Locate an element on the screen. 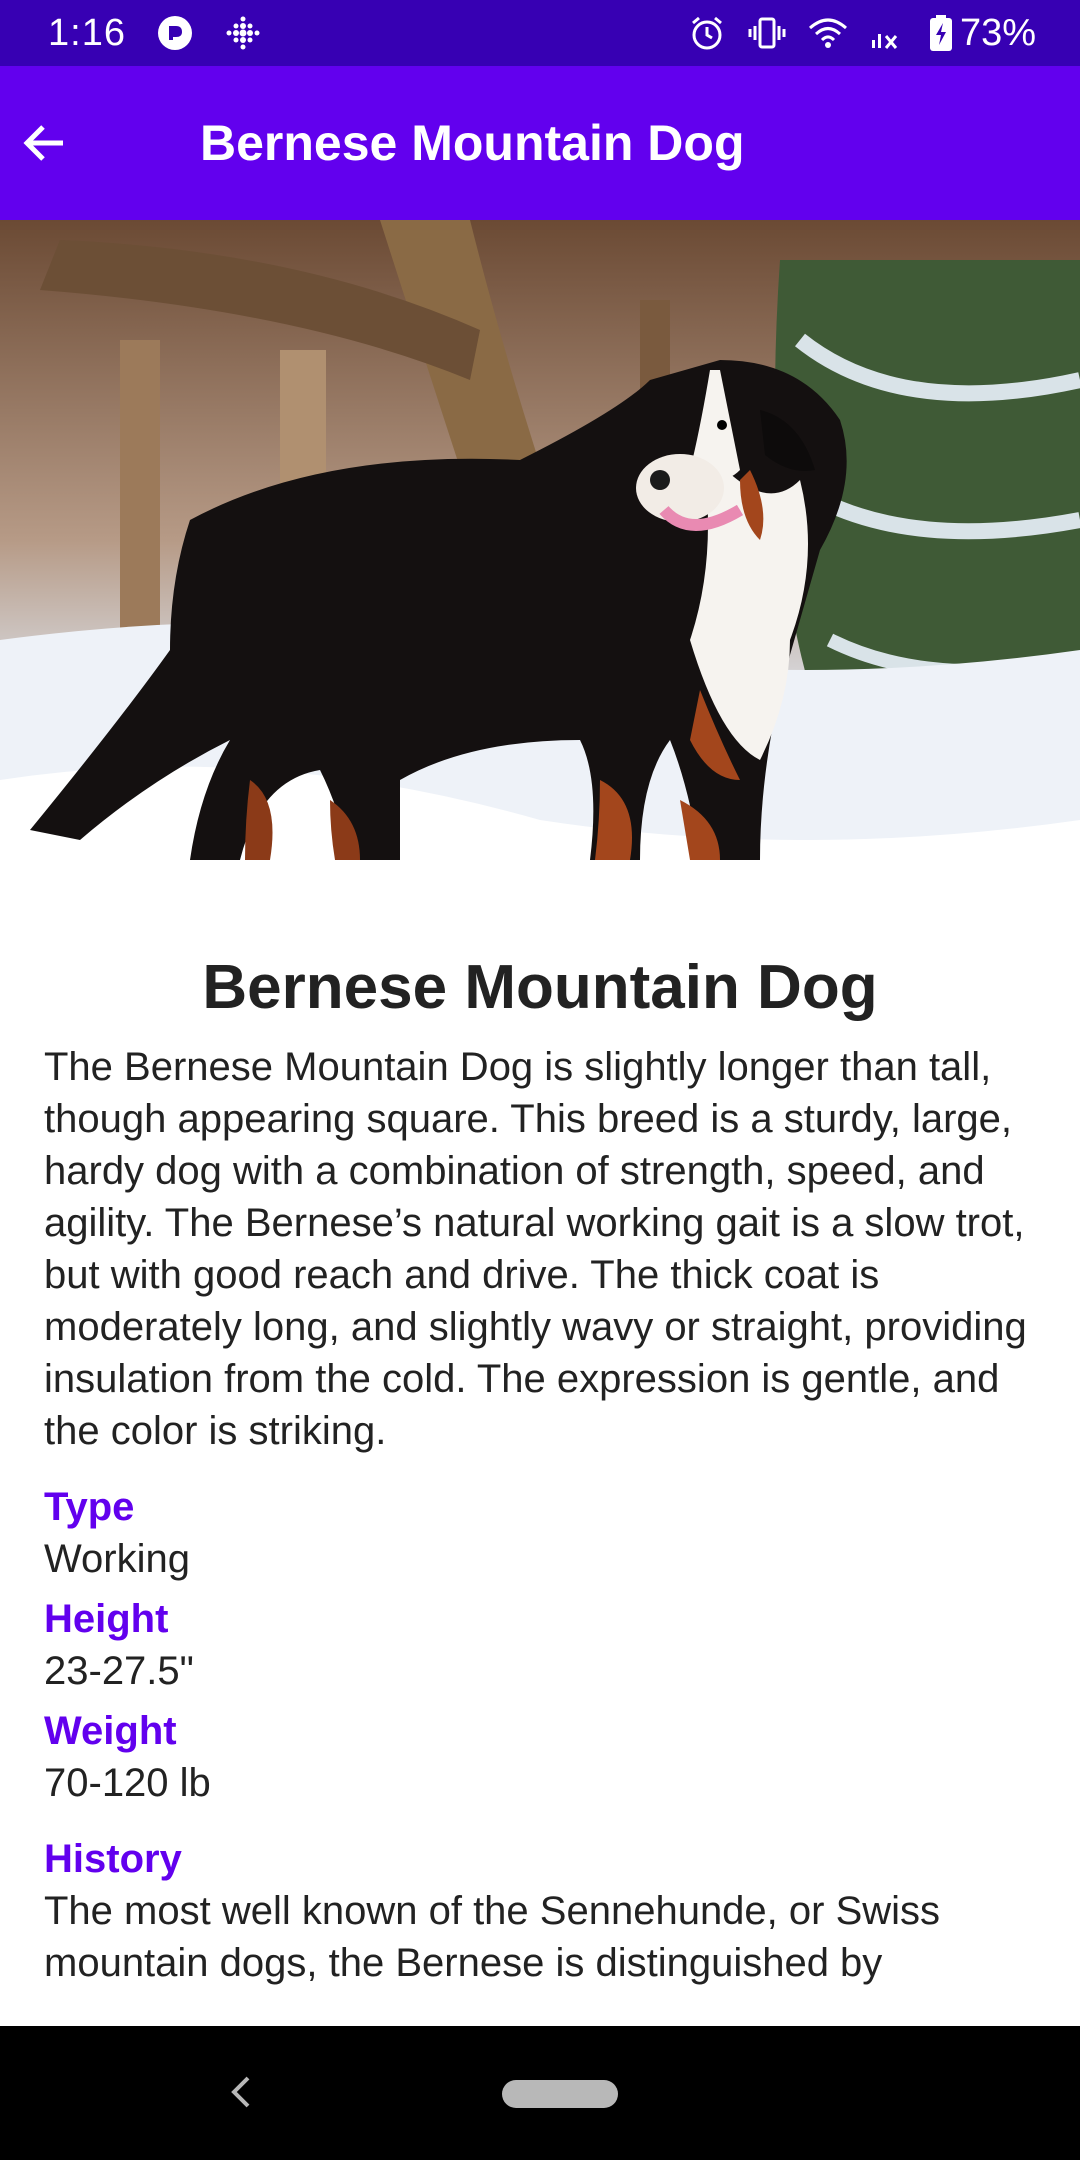 This screenshot has width=1080, height=2160. breed-name: Bernese Mountain Dog is located at coordinates (540, 987).